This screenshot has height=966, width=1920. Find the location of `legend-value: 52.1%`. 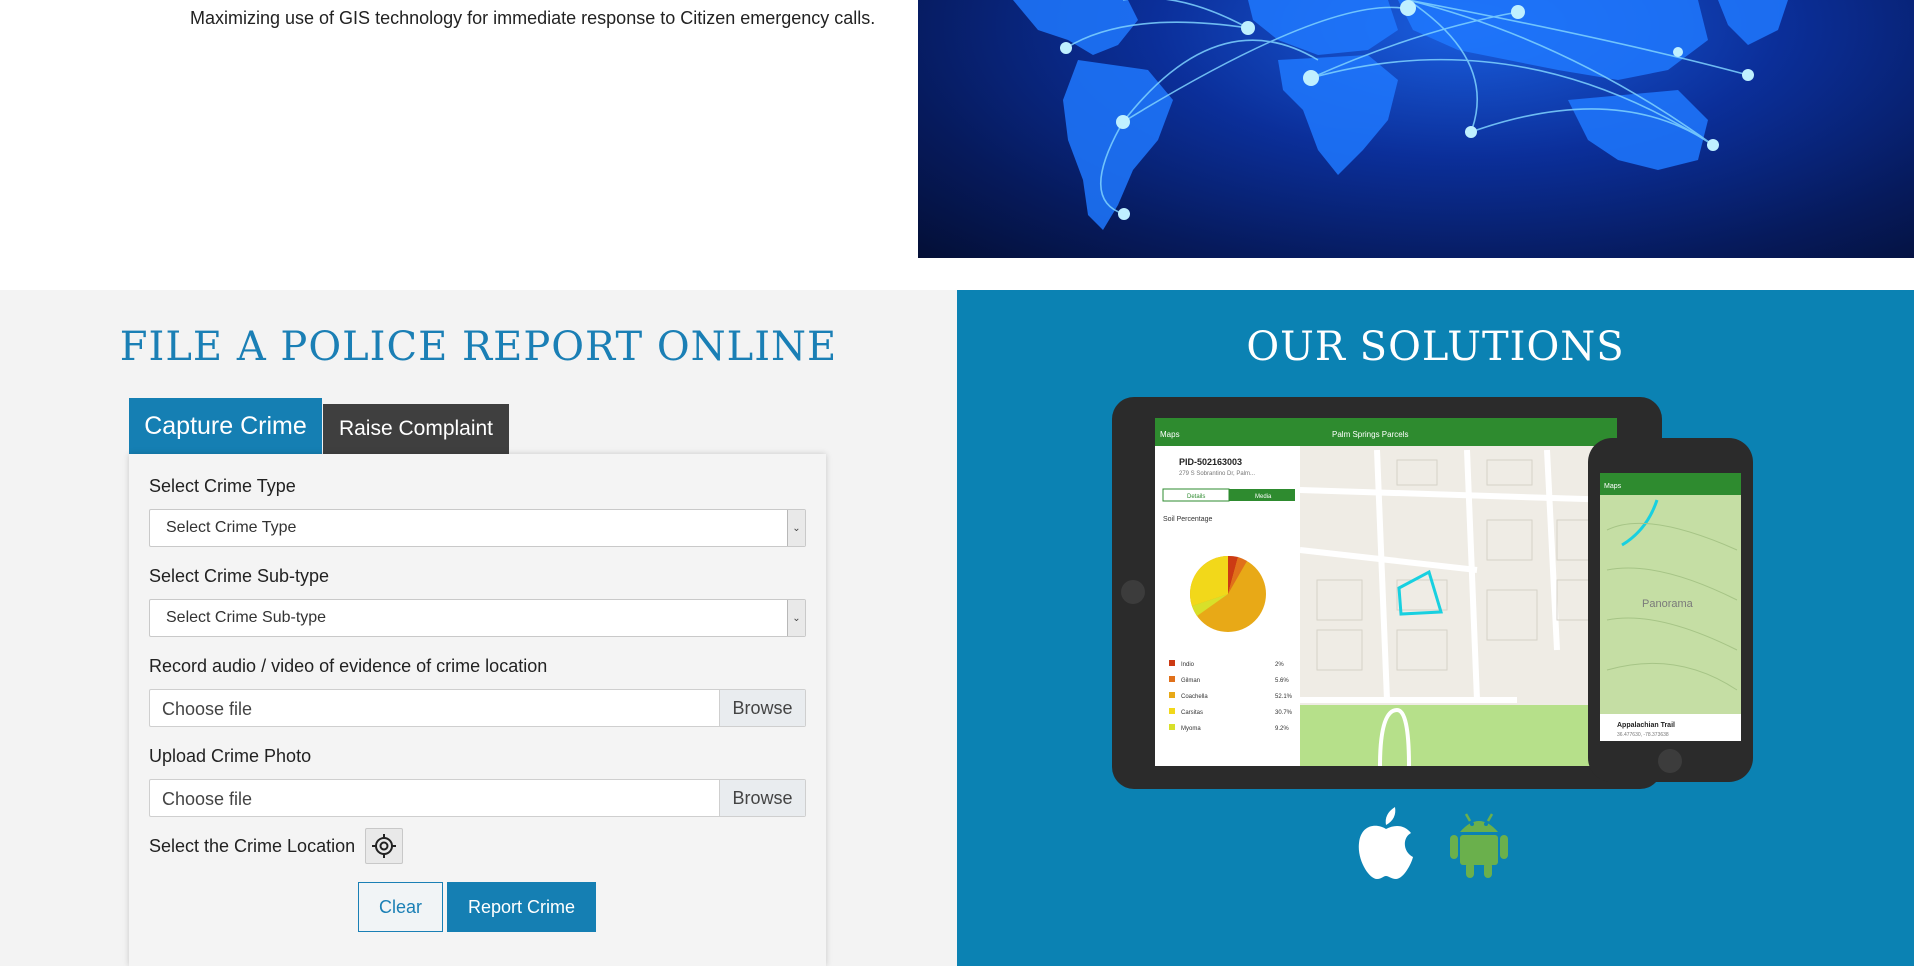

legend-value: 52.1% is located at coordinates (1284, 697).